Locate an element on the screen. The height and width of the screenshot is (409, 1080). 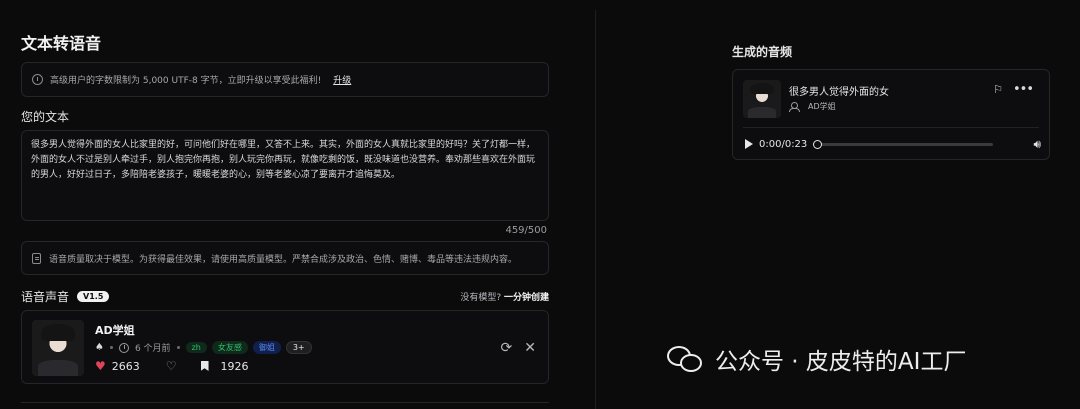
bookmark-count: 1926 is located at coordinates (234, 366).